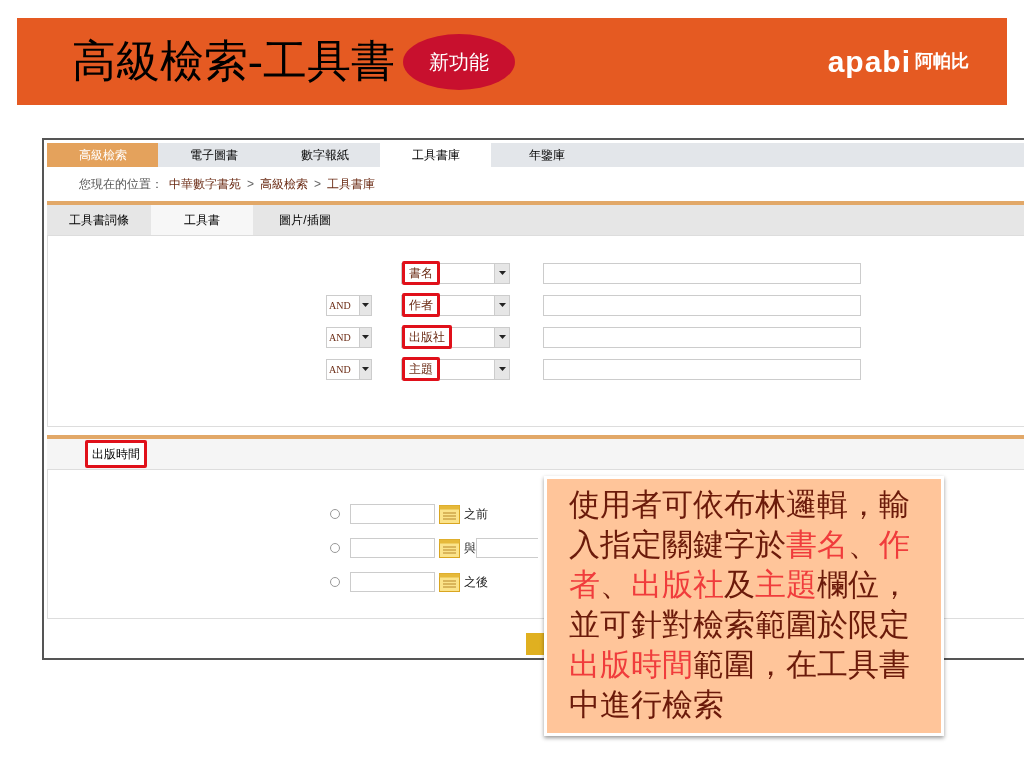 This screenshot has height=768, width=1024. I want to click on field-name: 出版社, so click(427, 337).